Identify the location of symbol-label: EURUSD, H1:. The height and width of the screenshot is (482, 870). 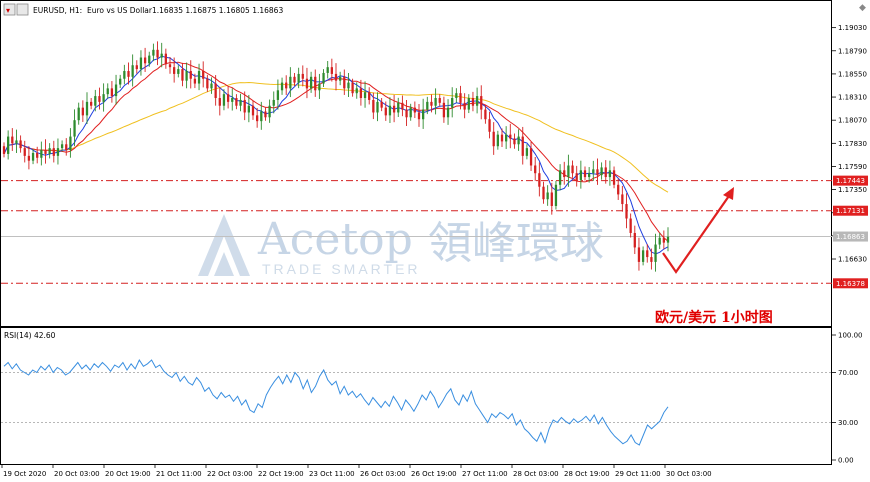
(57, 10).